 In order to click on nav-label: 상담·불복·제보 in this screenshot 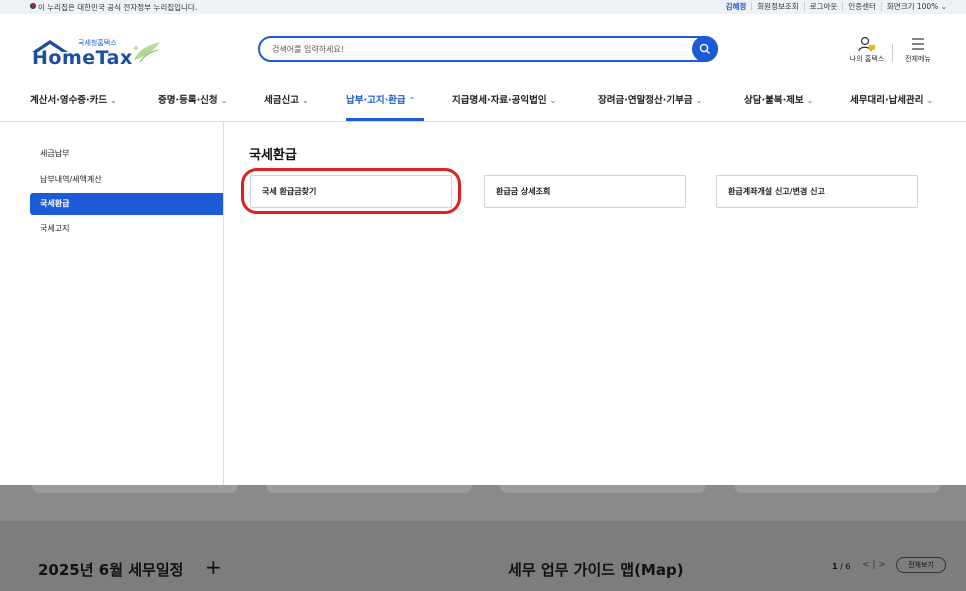, I will do `click(774, 100)`.